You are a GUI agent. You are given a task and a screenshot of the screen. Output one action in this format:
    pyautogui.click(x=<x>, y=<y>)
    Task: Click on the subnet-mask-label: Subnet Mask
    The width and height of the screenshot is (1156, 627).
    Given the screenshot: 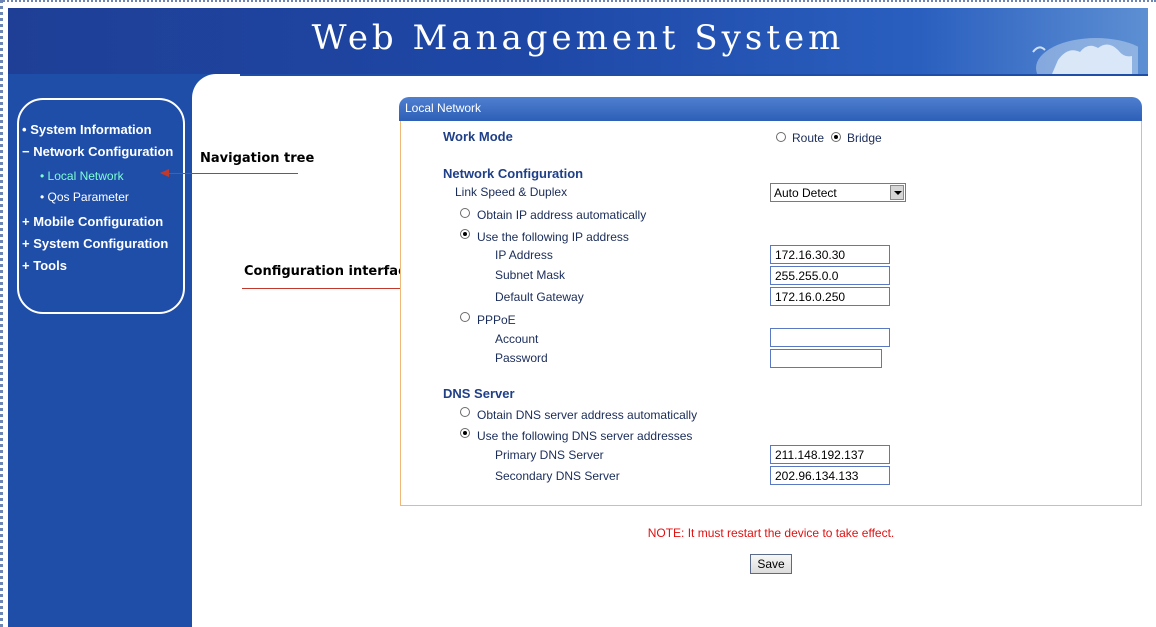 What is the action you would take?
    pyautogui.click(x=530, y=275)
    